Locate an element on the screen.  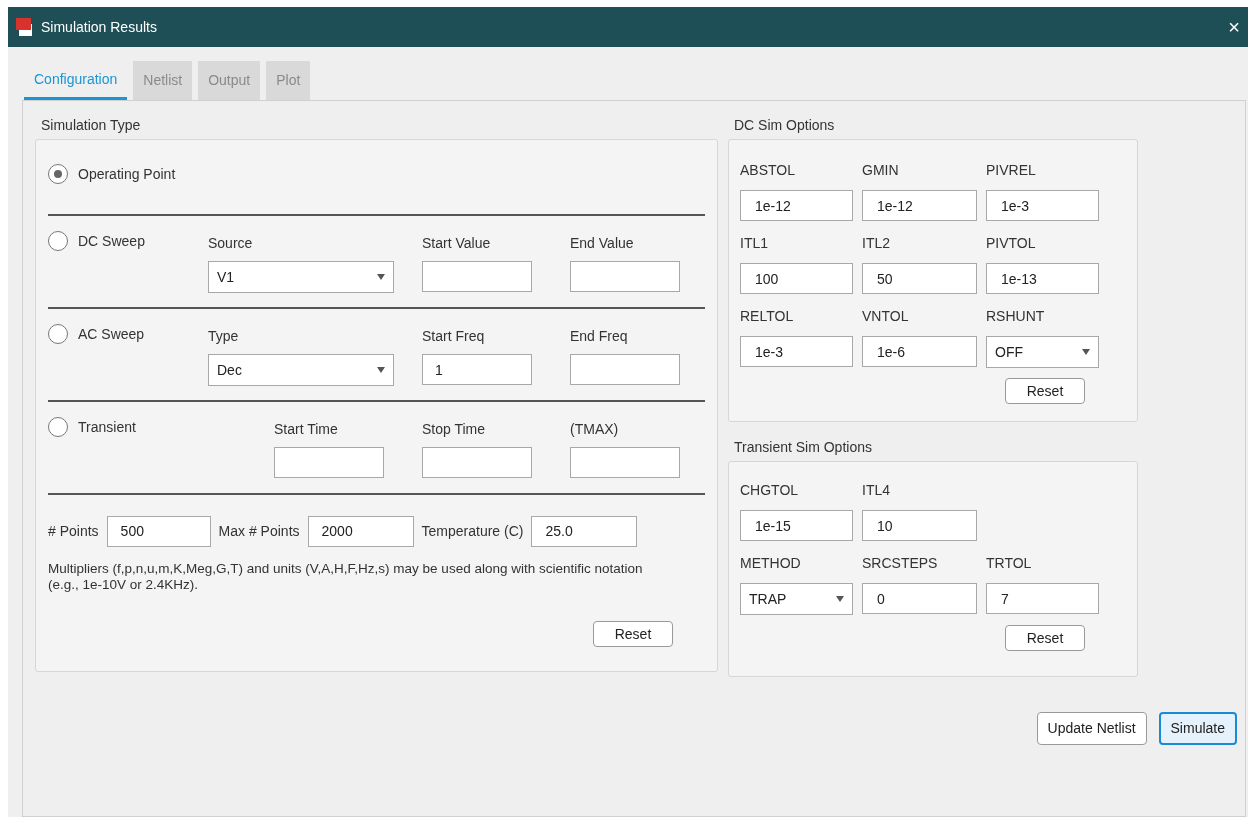
dialog-button: Update Netlist is located at coordinates (1091, 728).